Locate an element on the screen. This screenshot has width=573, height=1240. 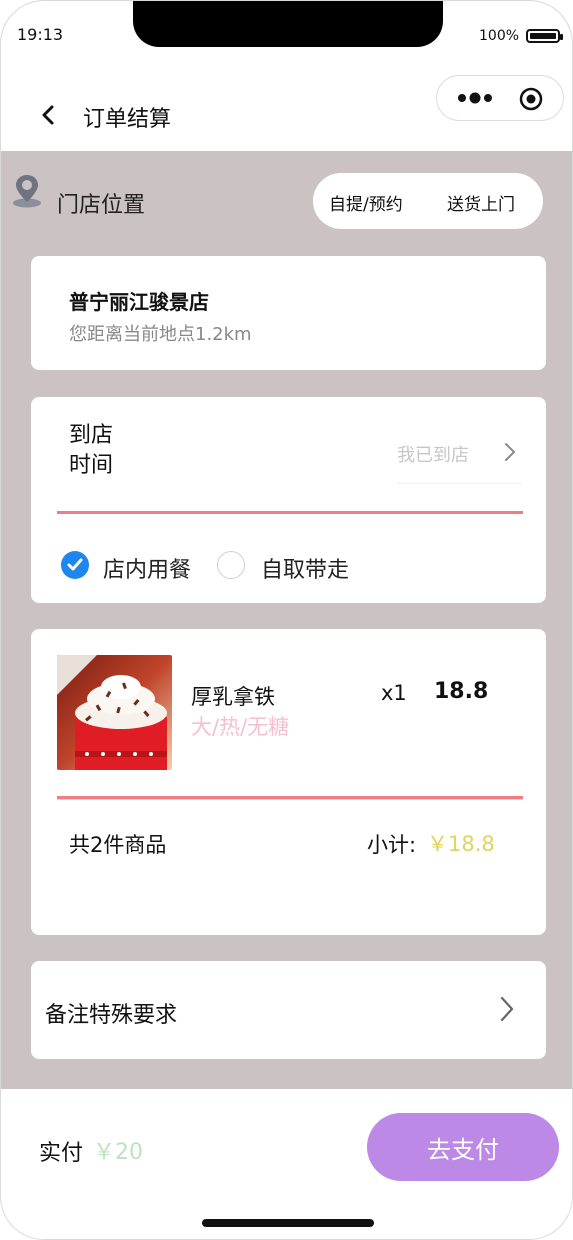
home-indicator is located at coordinates (288, 1223).